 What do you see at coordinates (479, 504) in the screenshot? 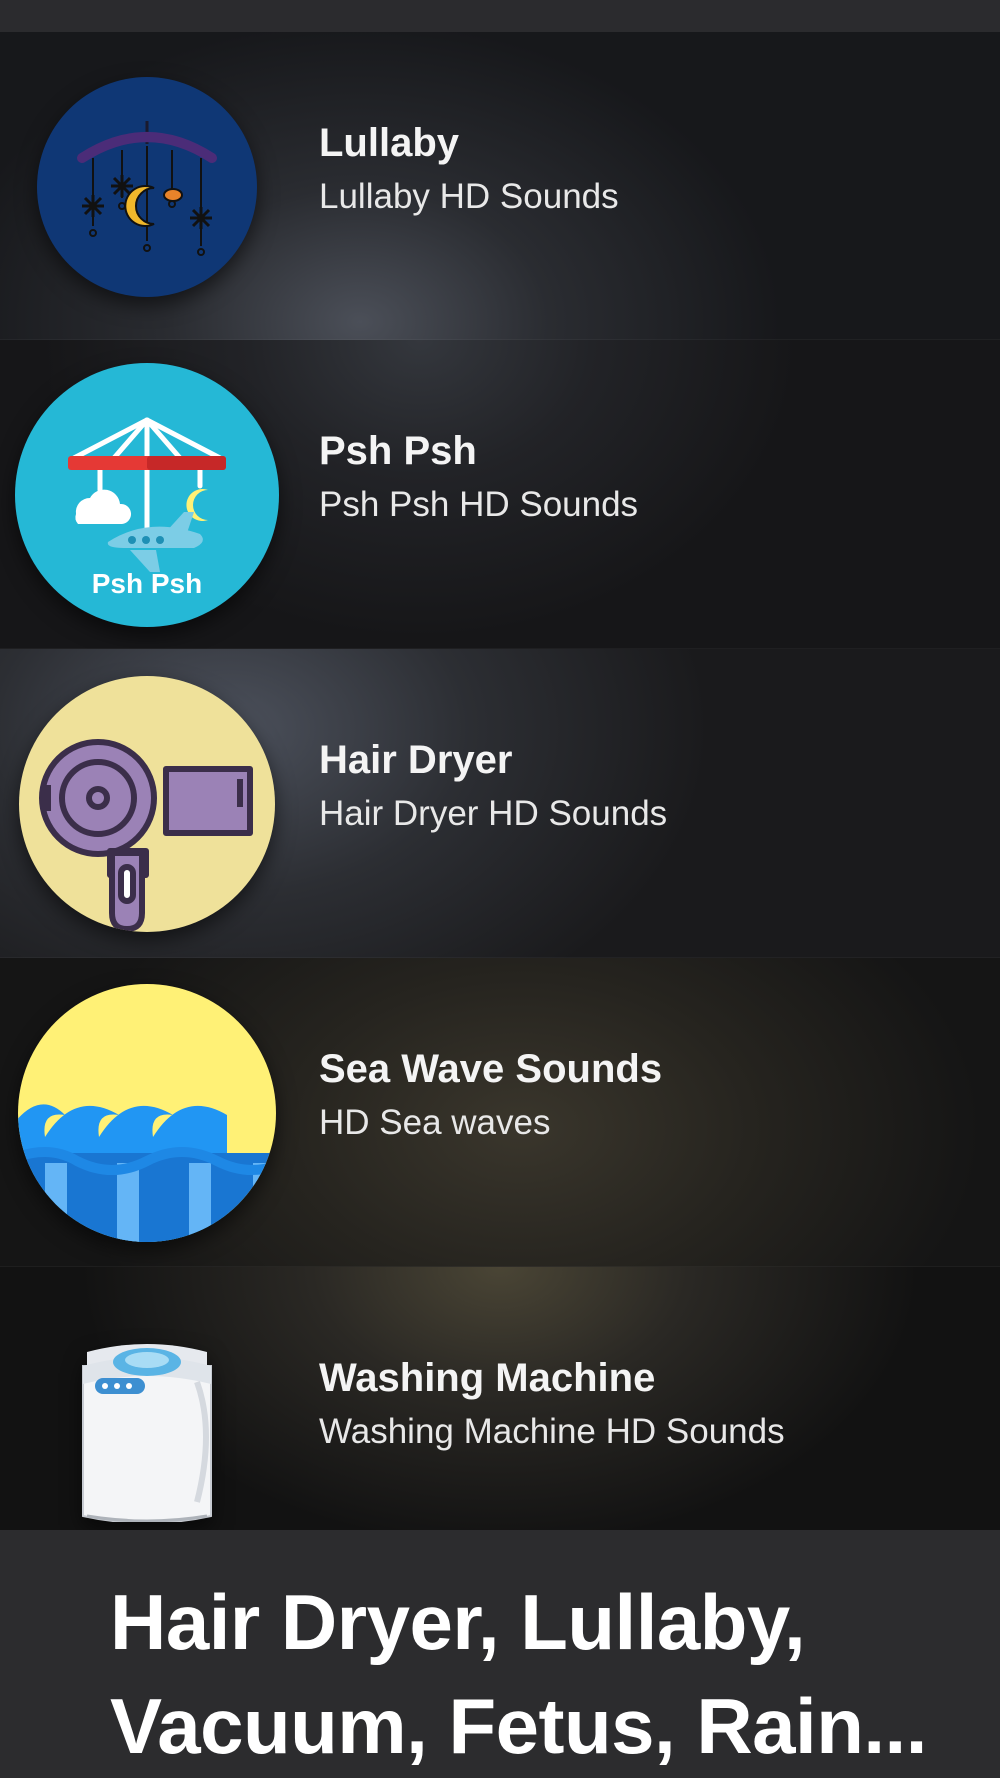
I see `sound-subtitle: Psh Psh HD Sounds` at bounding box center [479, 504].